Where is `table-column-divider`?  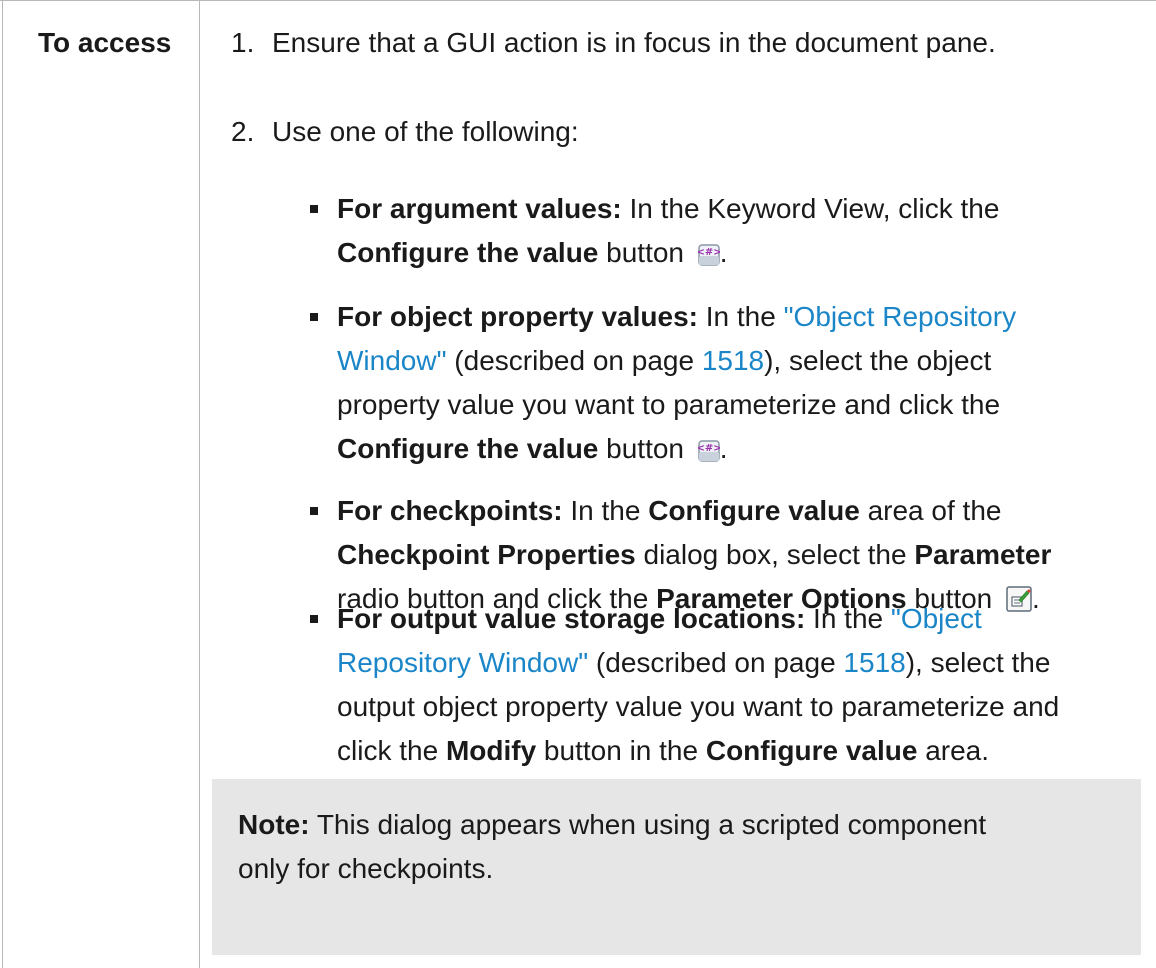 table-column-divider is located at coordinates (199, 484).